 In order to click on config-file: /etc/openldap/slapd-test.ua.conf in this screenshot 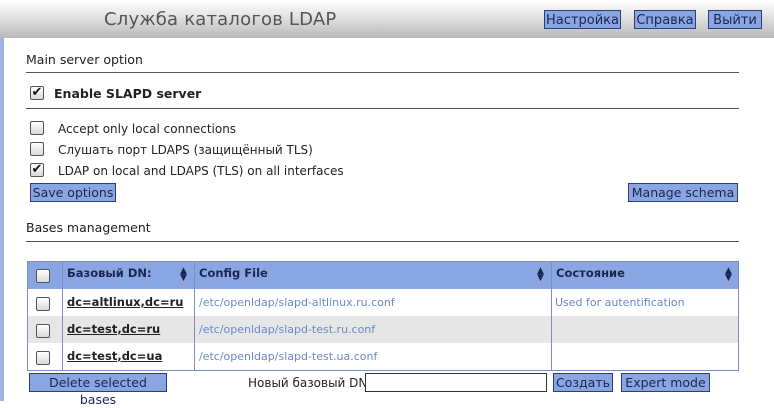, I will do `click(288, 356)`.